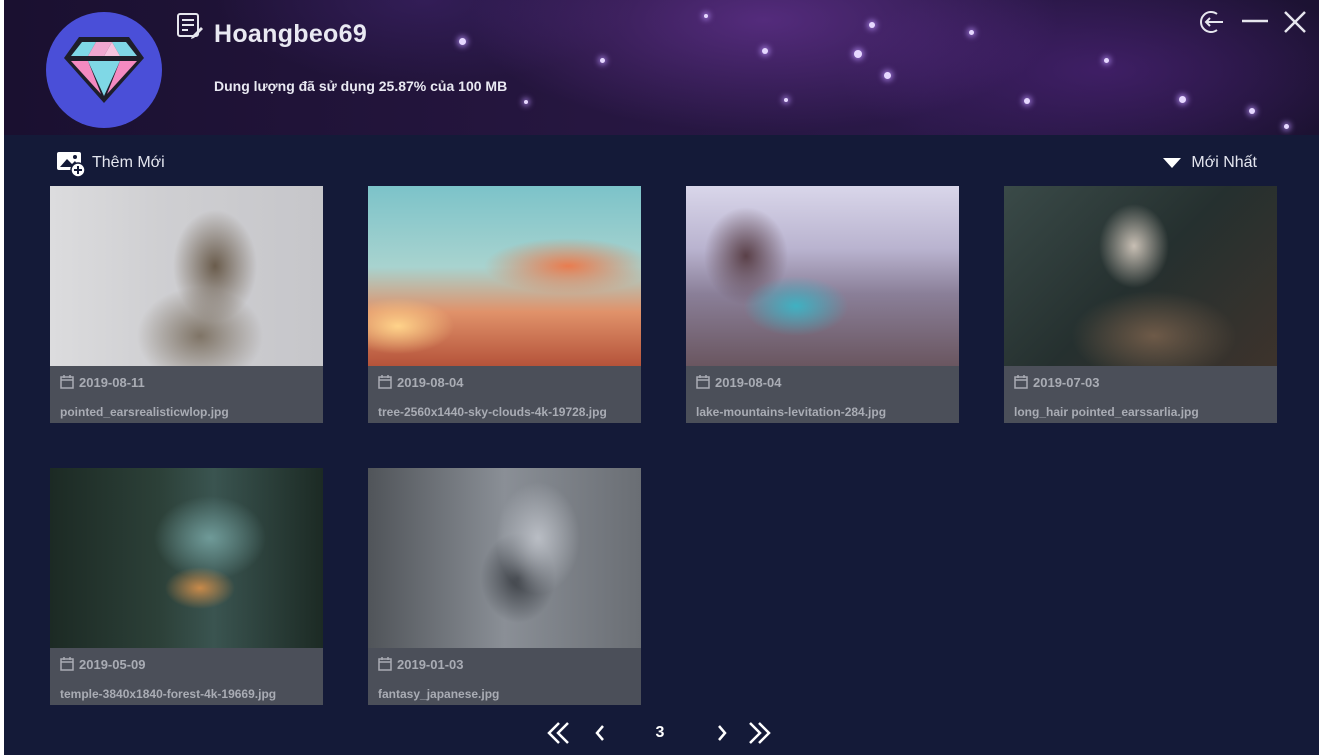 The height and width of the screenshot is (755, 1321). I want to click on logout-button, so click(1212, 22).